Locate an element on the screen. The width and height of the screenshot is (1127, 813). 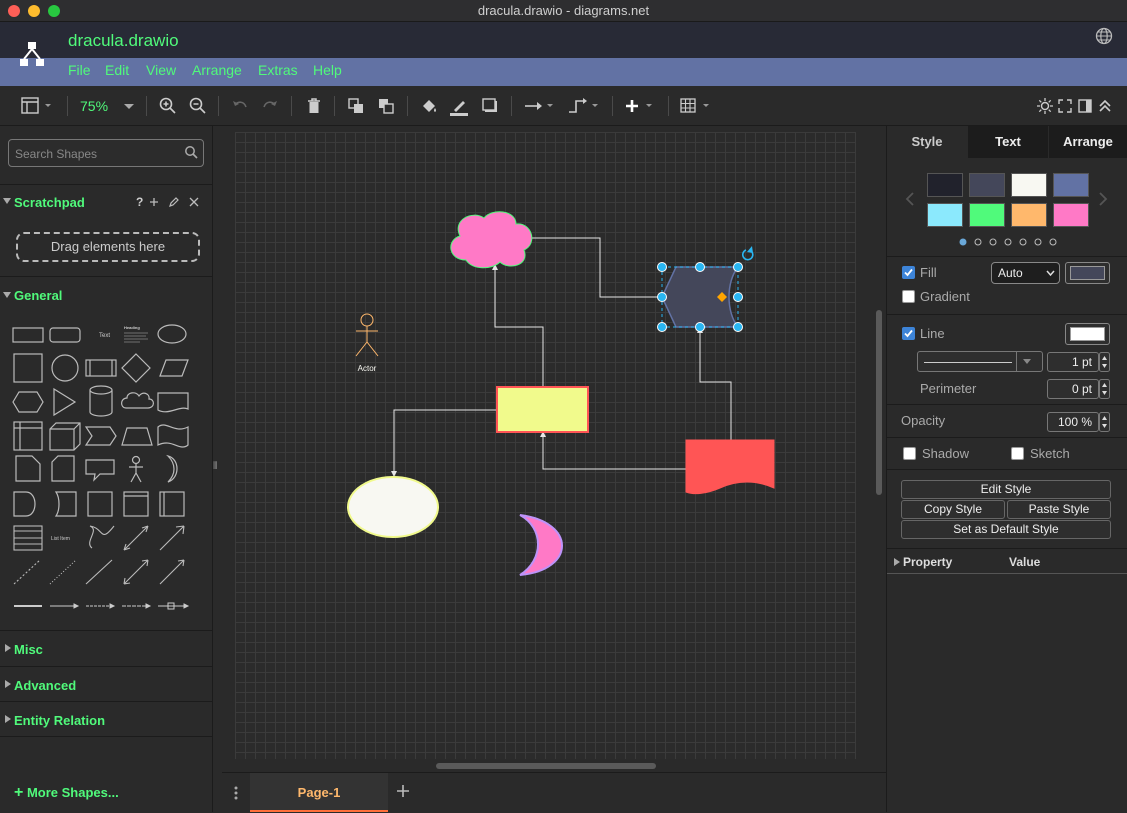
pencil-icon is located at coordinates (174, 202).